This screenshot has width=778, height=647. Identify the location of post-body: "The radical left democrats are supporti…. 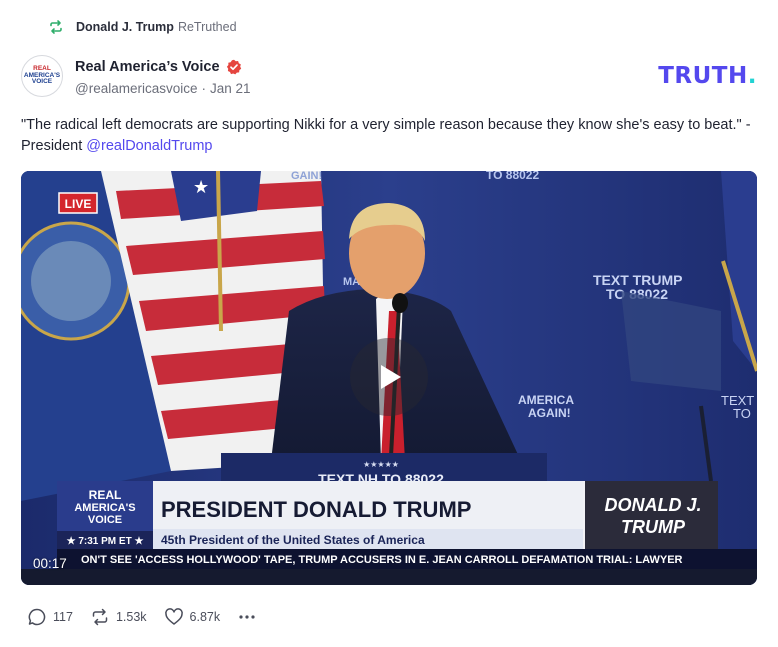
(391, 136).